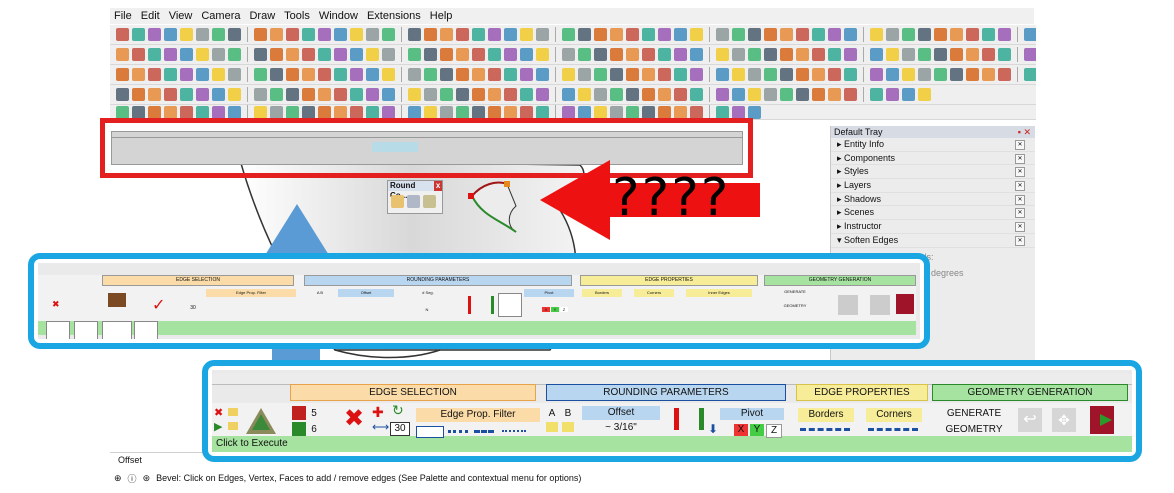 The image size is (1174, 493). What do you see at coordinates (299, 413) in the screenshot?
I see `seg-up-icon` at bounding box center [299, 413].